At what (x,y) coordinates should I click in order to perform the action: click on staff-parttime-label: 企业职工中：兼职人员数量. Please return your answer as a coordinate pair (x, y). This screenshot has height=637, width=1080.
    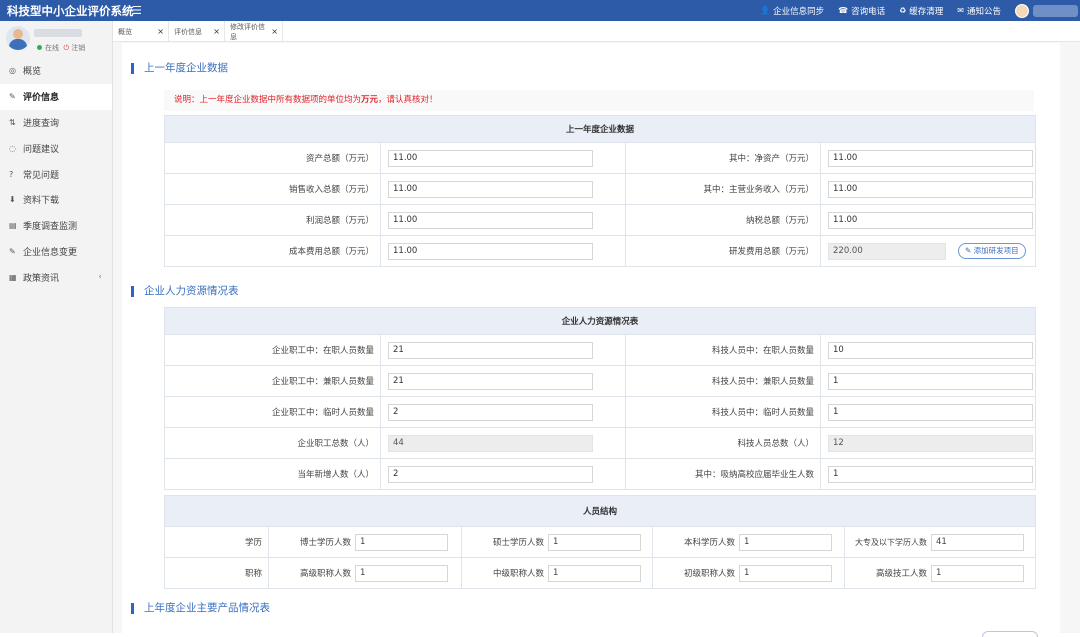
    Looking at the image, I should click on (272, 381).